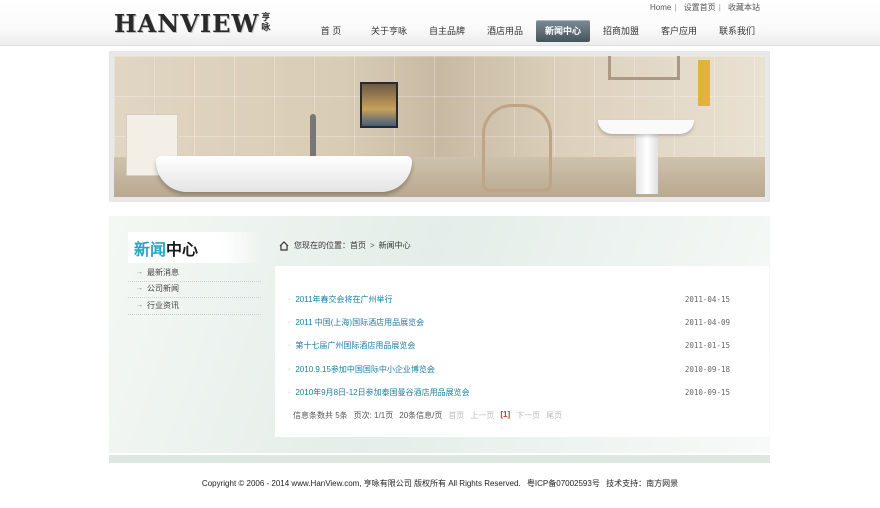 This screenshot has height=508, width=880. What do you see at coordinates (621, 31) in the screenshot?
I see `nav-item-franchise: 招商加盟` at bounding box center [621, 31].